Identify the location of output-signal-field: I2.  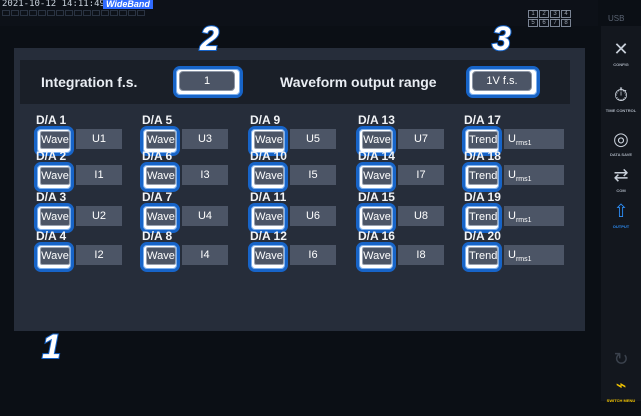
(99, 255).